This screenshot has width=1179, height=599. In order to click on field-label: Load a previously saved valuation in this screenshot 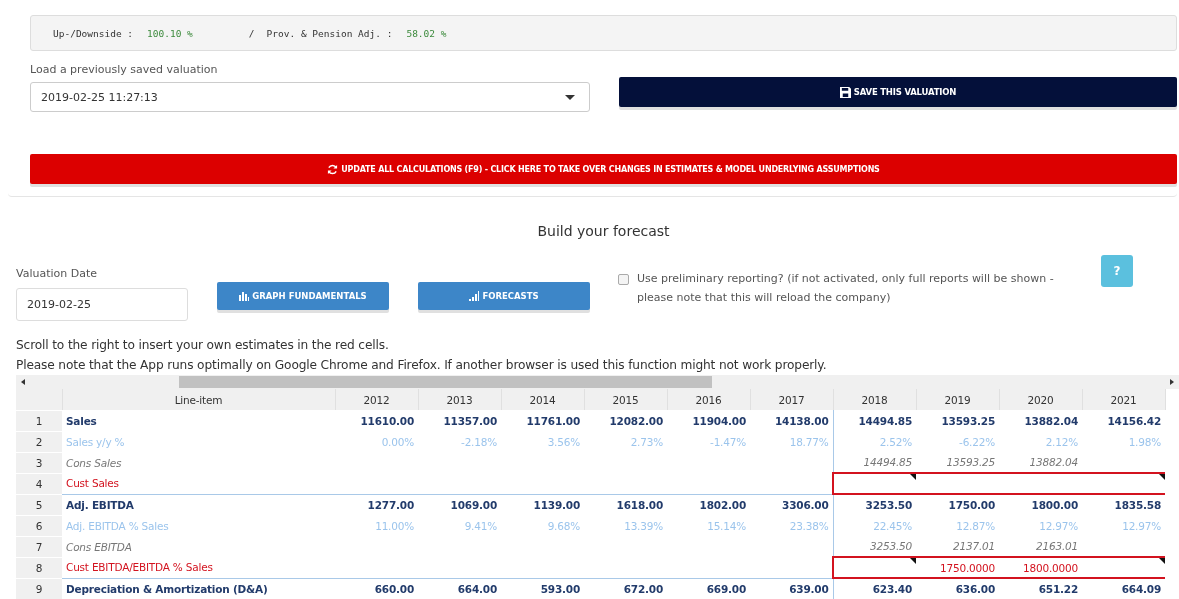, I will do `click(124, 69)`.